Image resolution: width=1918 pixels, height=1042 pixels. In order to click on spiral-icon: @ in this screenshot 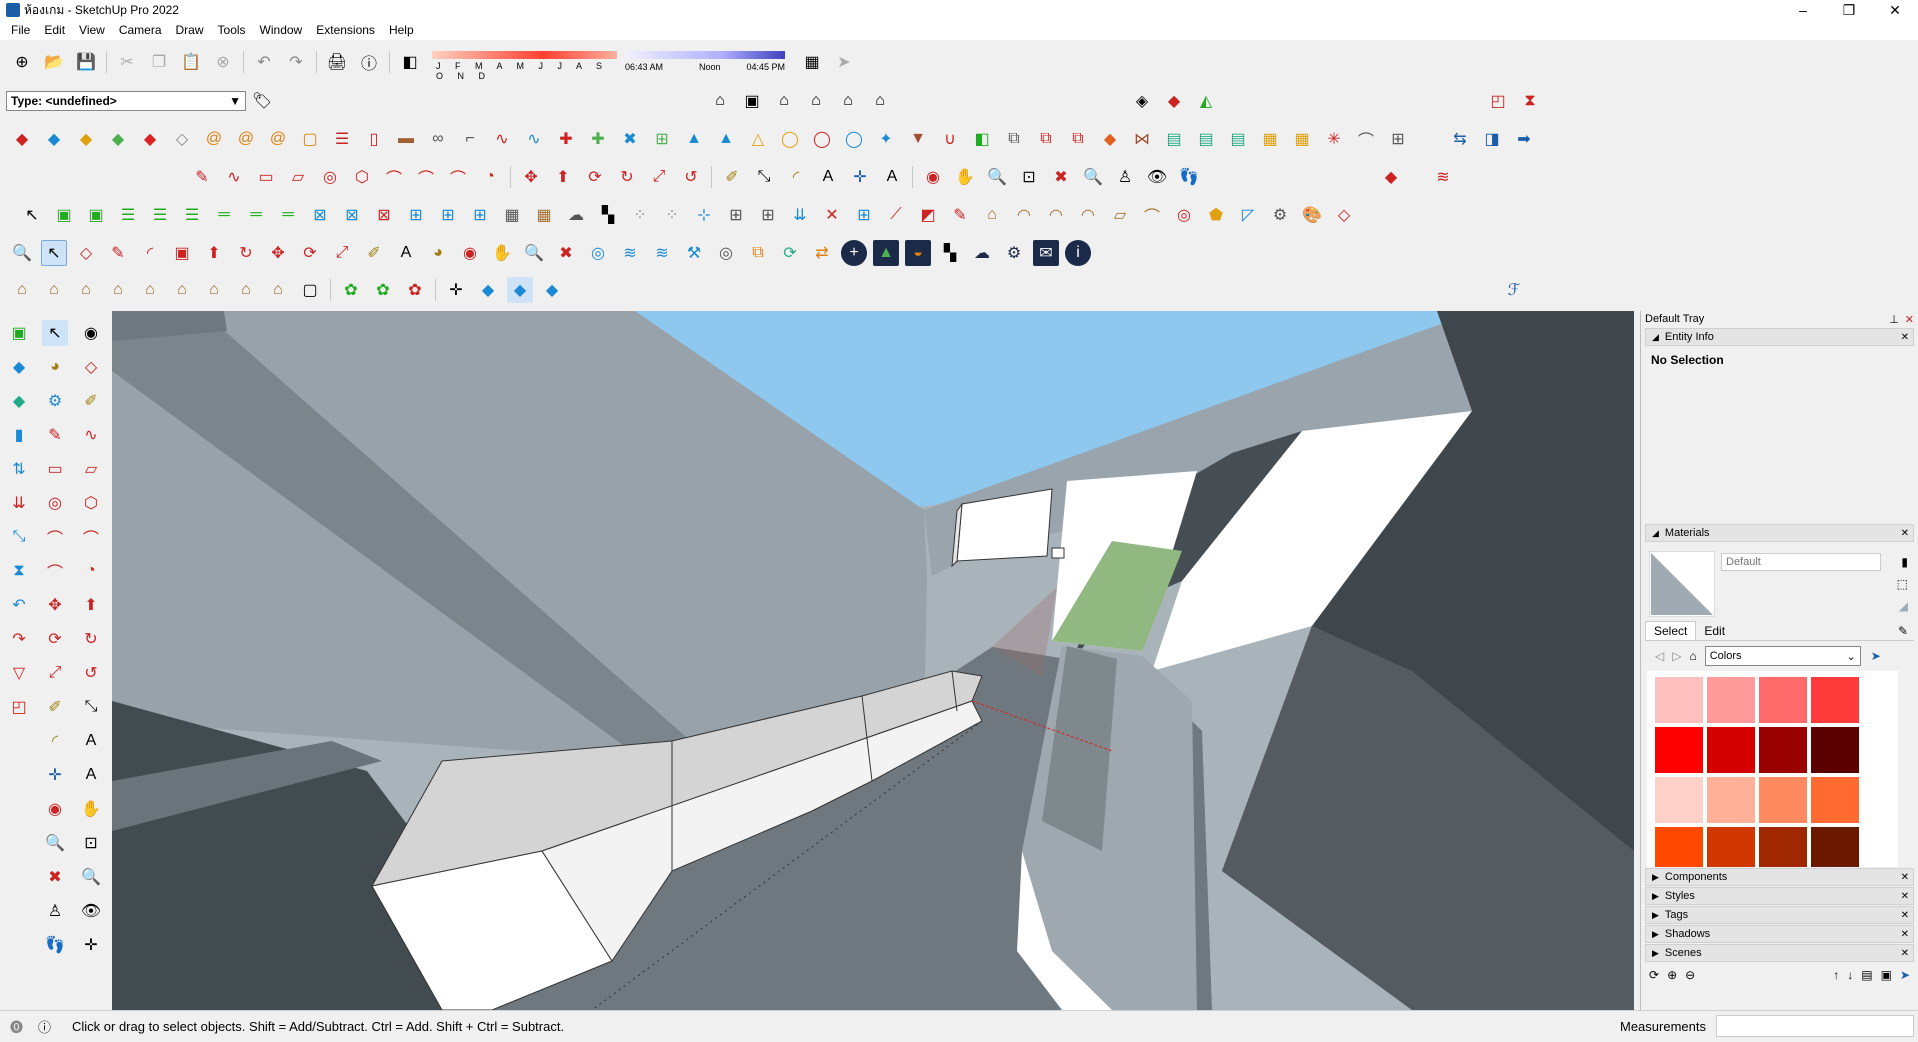, I will do `click(278, 139)`.